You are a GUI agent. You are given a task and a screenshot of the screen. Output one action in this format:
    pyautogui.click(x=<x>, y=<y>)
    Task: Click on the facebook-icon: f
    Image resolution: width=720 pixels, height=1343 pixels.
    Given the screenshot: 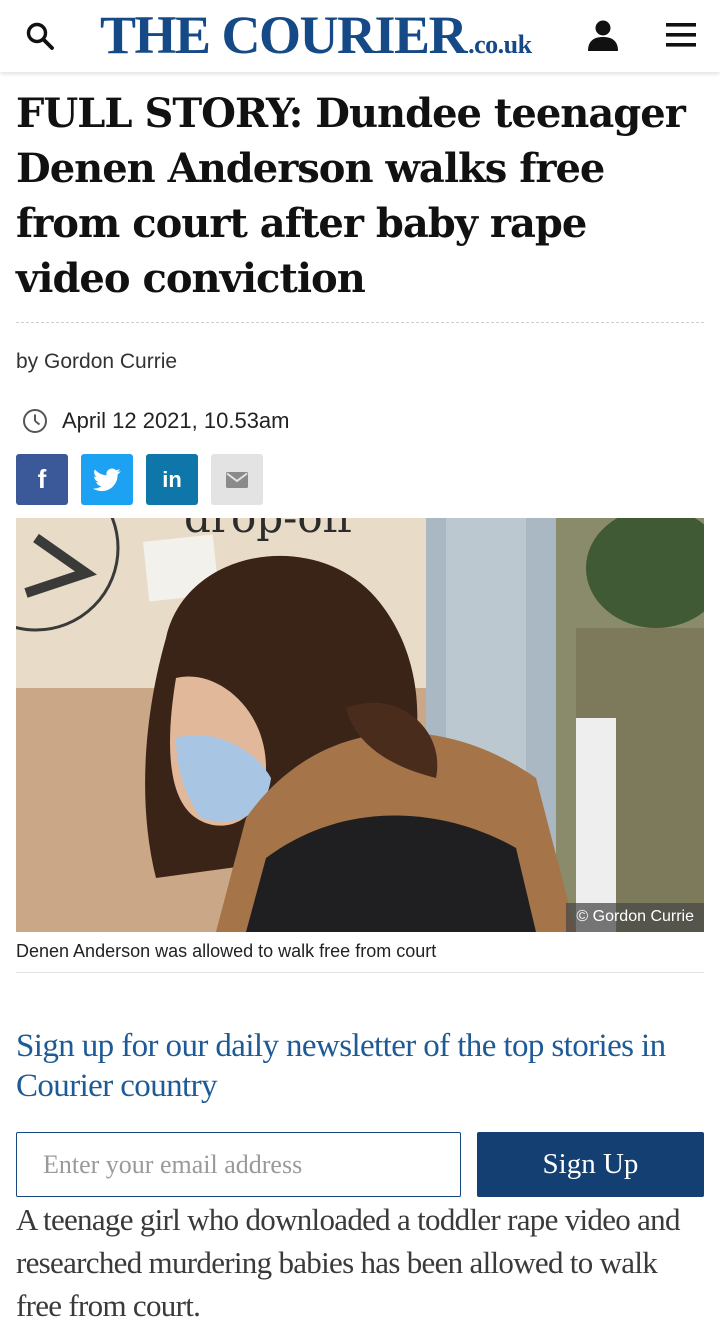 What is the action you would take?
    pyautogui.click(x=42, y=479)
    